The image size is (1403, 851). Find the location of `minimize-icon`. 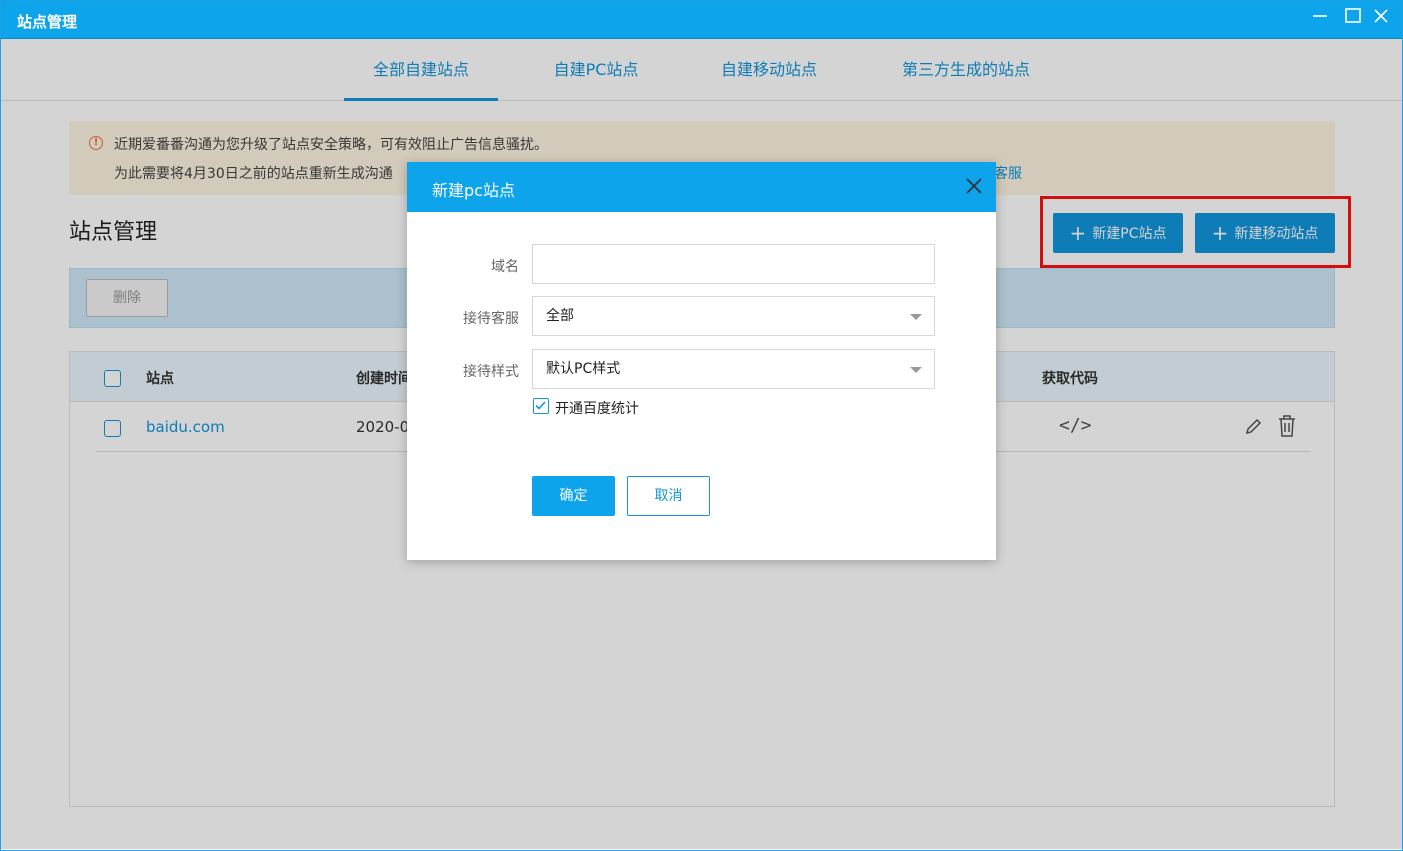

minimize-icon is located at coordinates (1320, 20).